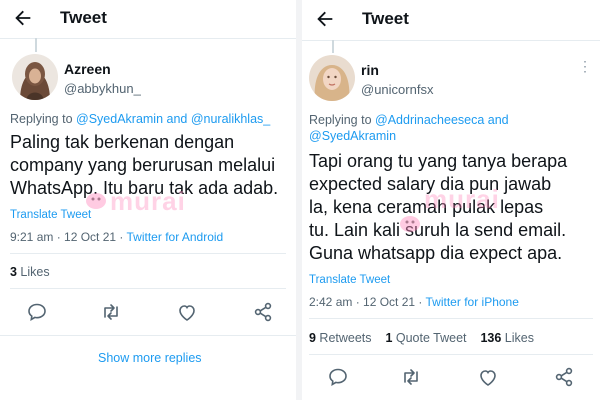  Describe the element at coordinates (68, 237) in the screenshot. I see `timestamp-text: 9:21 am · 12 Oct 21 ·` at that location.